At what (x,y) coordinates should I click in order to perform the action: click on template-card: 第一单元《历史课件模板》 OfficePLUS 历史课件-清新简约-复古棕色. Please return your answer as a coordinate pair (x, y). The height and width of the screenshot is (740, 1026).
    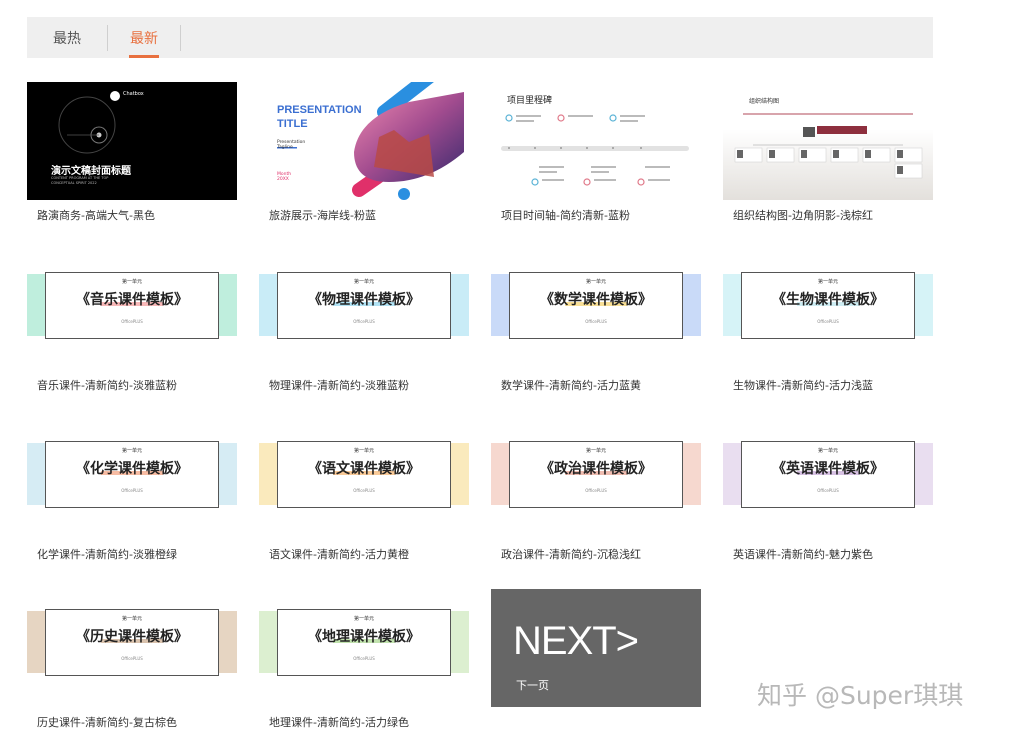
    Looking at the image, I should click on (132, 659).